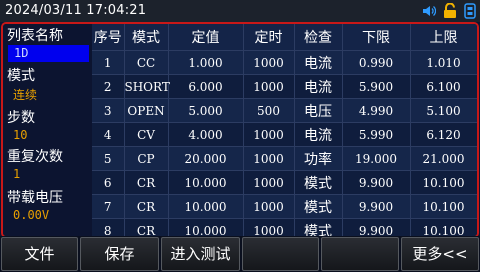  Describe the element at coordinates (206, 134) in the screenshot. I see `cell-setpoint: 4.000` at that location.